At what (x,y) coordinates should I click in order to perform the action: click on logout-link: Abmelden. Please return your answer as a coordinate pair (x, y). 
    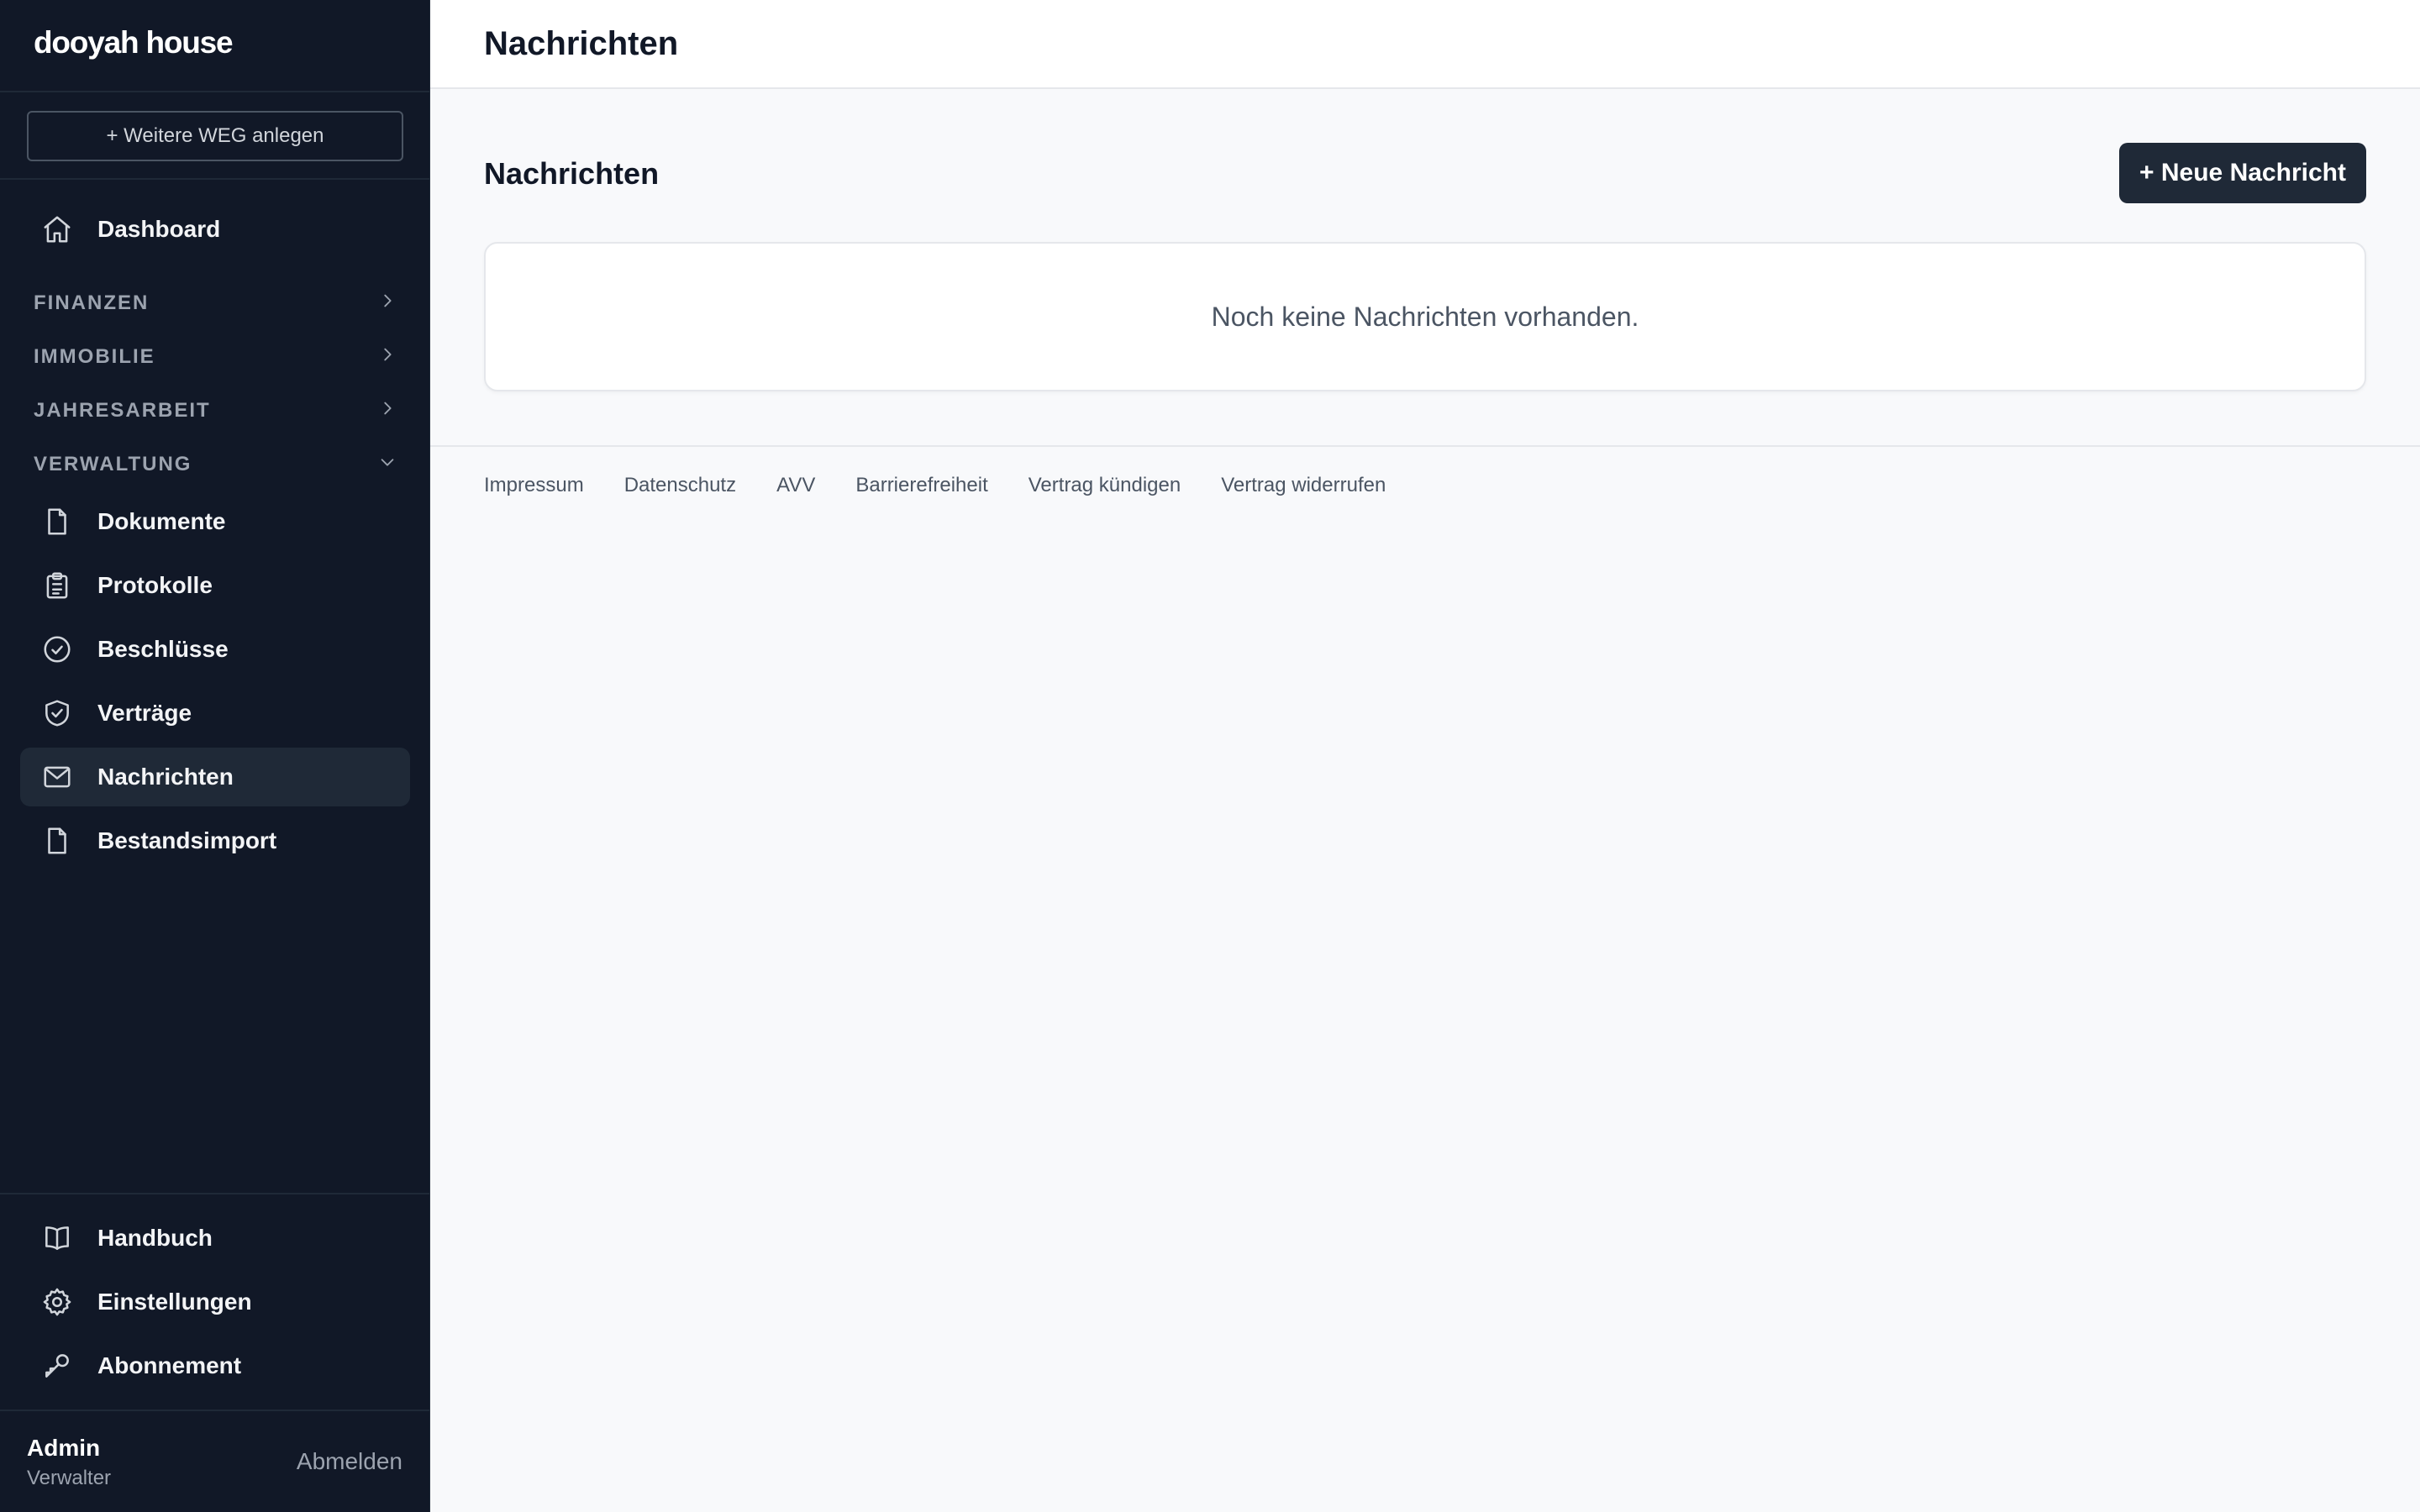
    Looking at the image, I should click on (349, 1461).